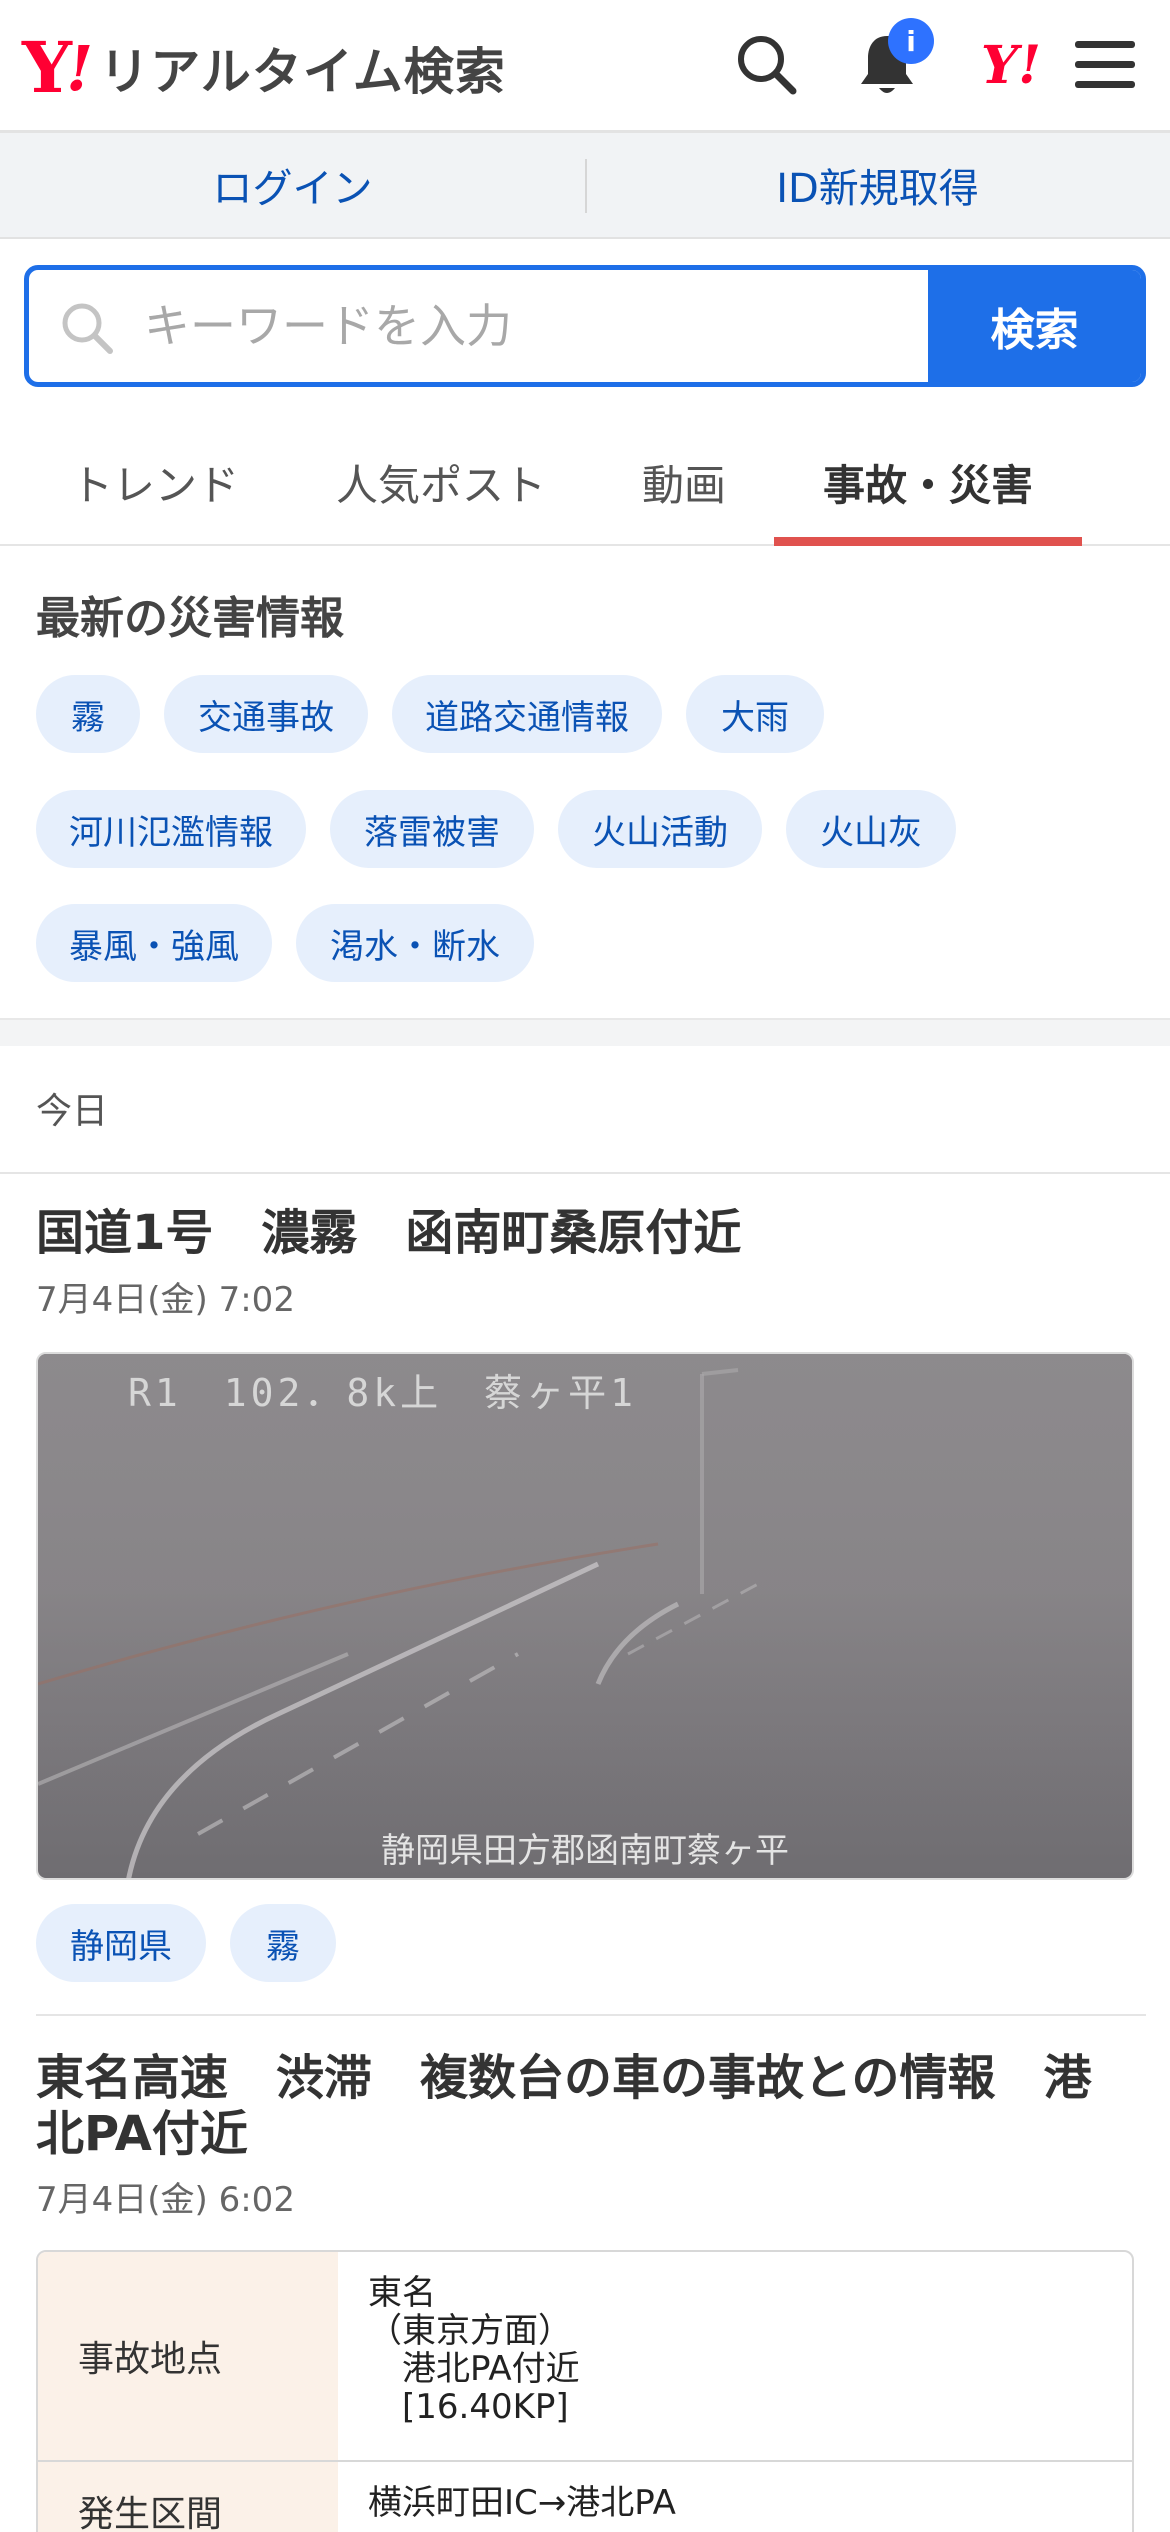  I want to click on article-title: 国道1号 濃霧 函南町桑原付近, so click(586, 1233).